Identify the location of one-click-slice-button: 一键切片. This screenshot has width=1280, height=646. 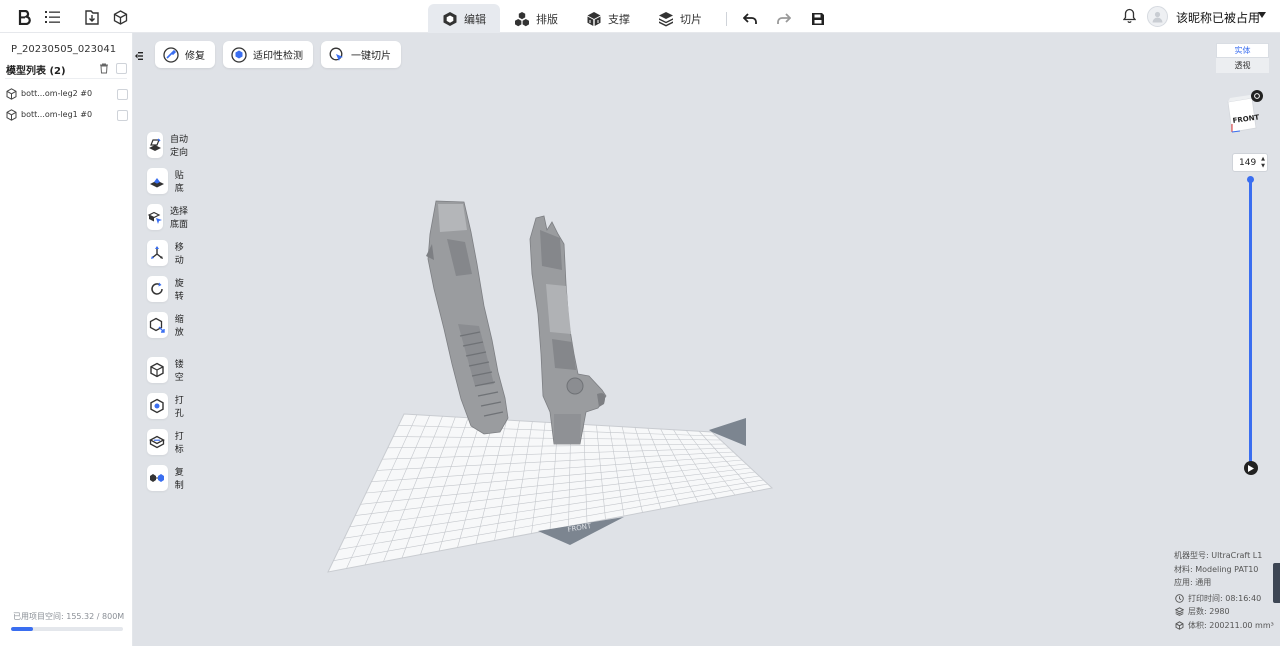
(361, 54).